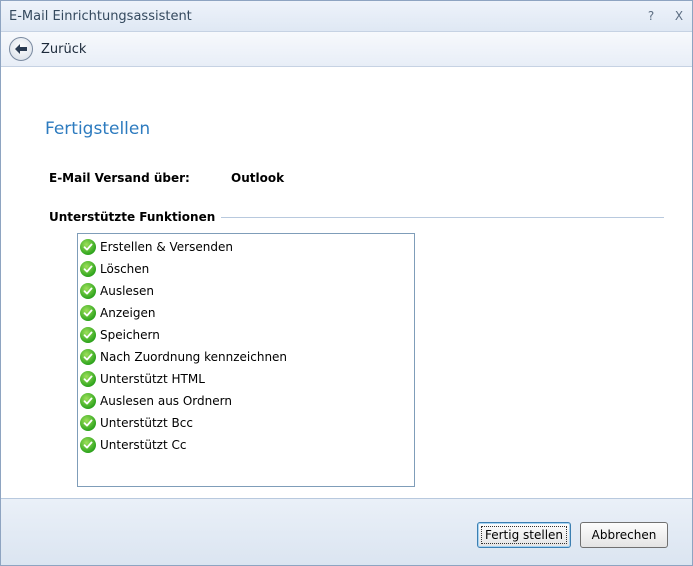  I want to click on finish-button-label: Fertig stellen, so click(524, 535).